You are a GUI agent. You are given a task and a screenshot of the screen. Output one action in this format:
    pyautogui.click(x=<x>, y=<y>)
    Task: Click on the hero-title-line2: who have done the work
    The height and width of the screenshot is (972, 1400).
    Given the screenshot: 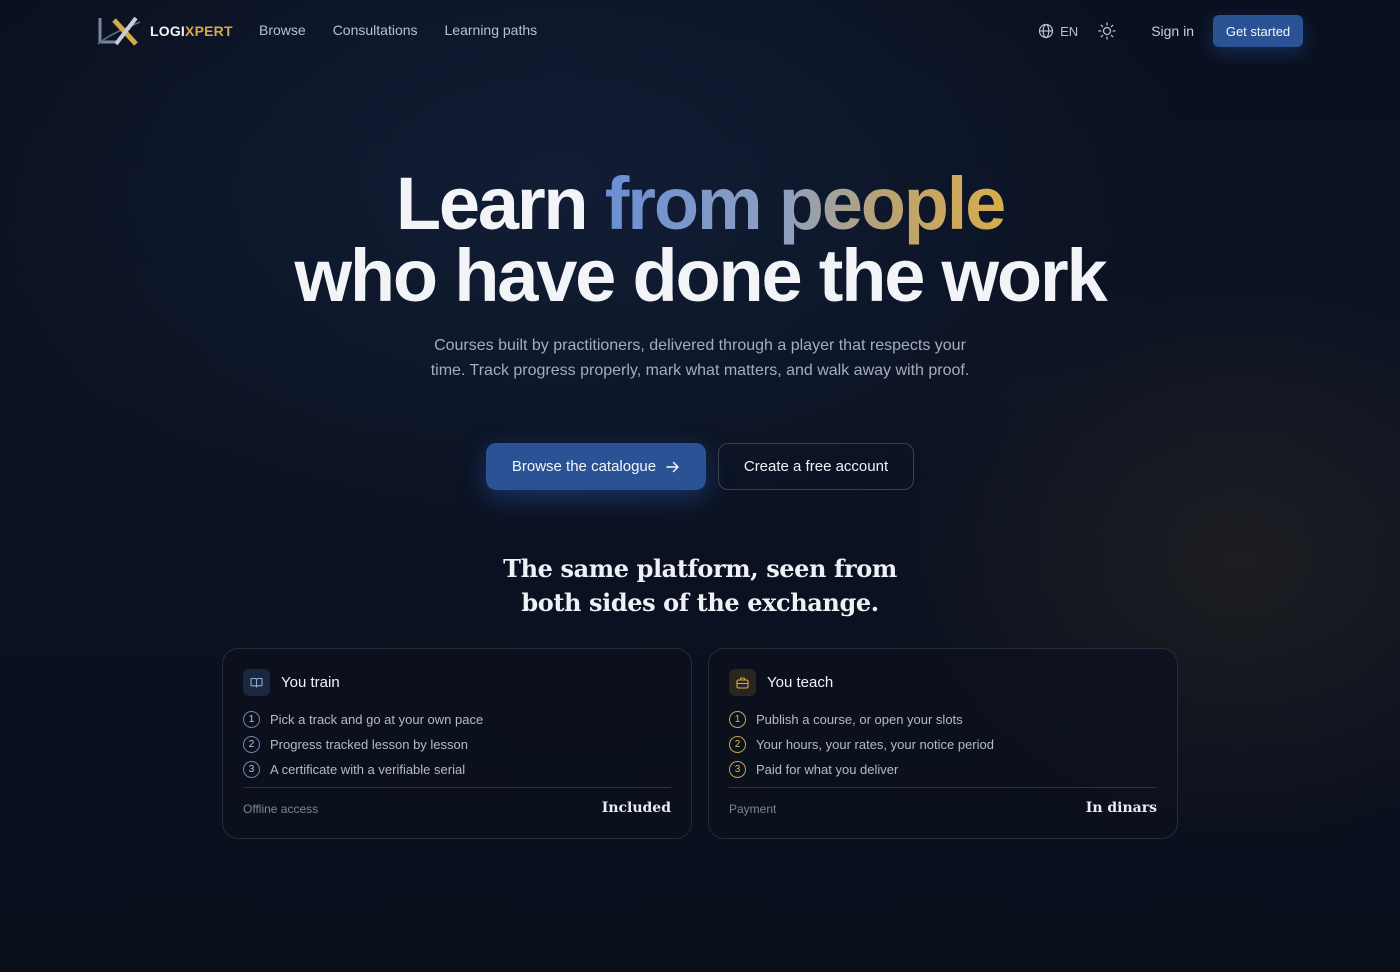 What is the action you would take?
    pyautogui.click(x=701, y=275)
    